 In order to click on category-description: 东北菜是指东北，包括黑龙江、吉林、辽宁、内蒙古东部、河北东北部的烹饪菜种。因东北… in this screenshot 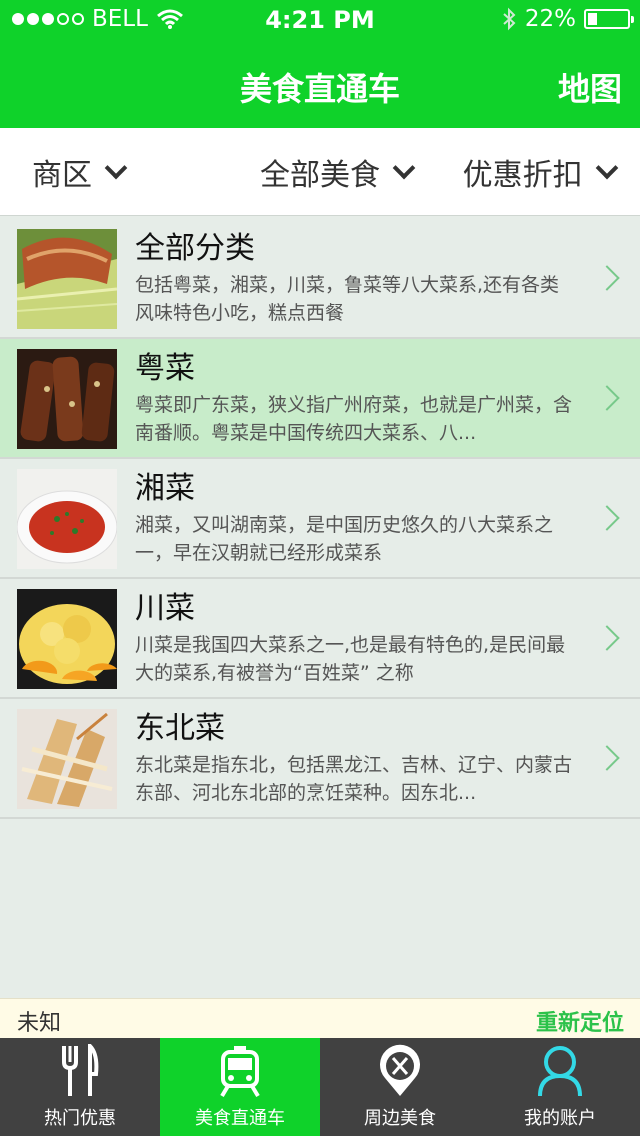, I will do `click(354, 779)`.